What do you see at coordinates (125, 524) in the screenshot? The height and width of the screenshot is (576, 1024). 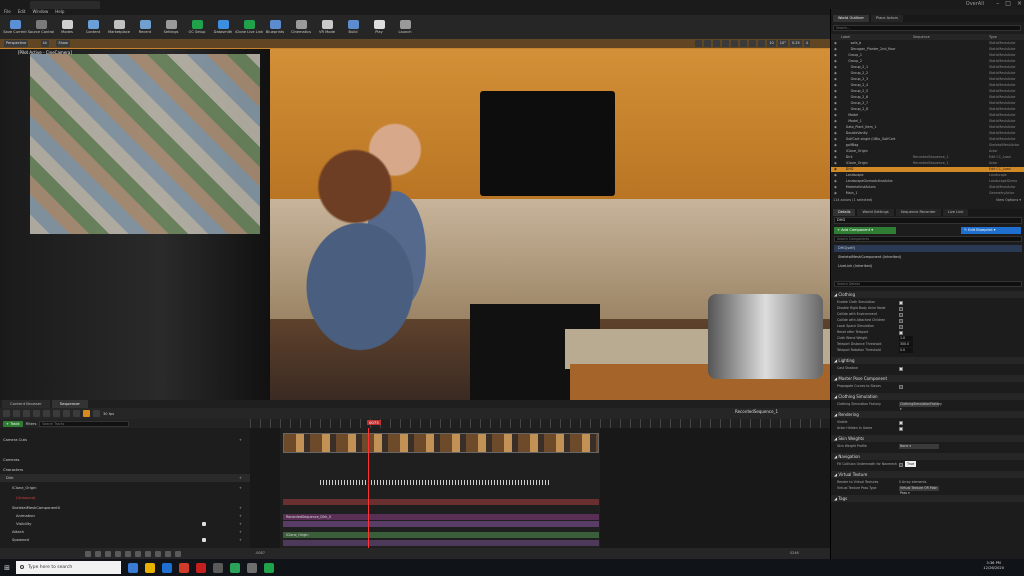 I see `track-row: Visibility +` at bounding box center [125, 524].